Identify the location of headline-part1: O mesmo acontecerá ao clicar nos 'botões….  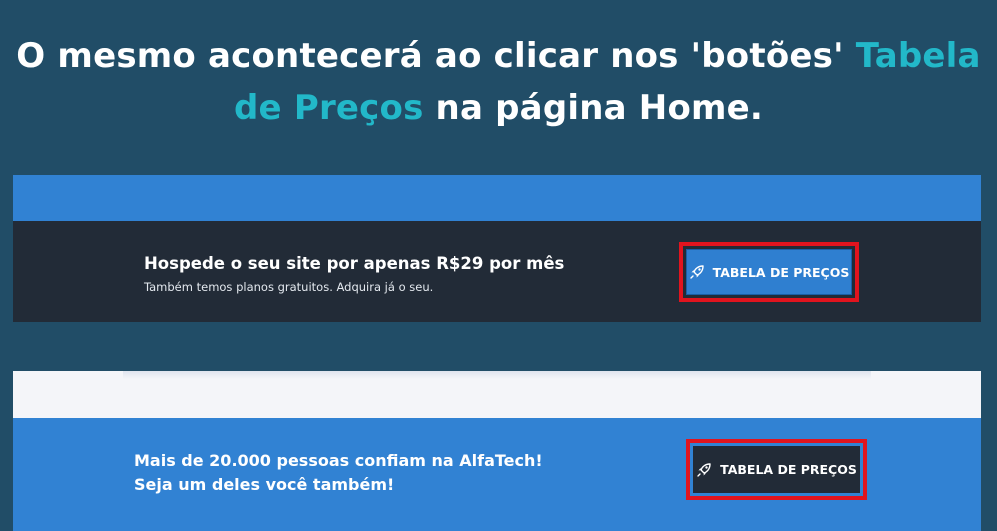
(436, 56).